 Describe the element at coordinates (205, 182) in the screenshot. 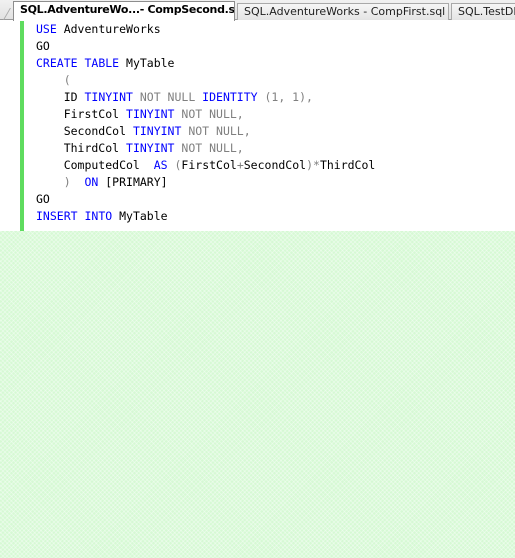

I see `code-line: ) ON [PRIMARY]` at that location.